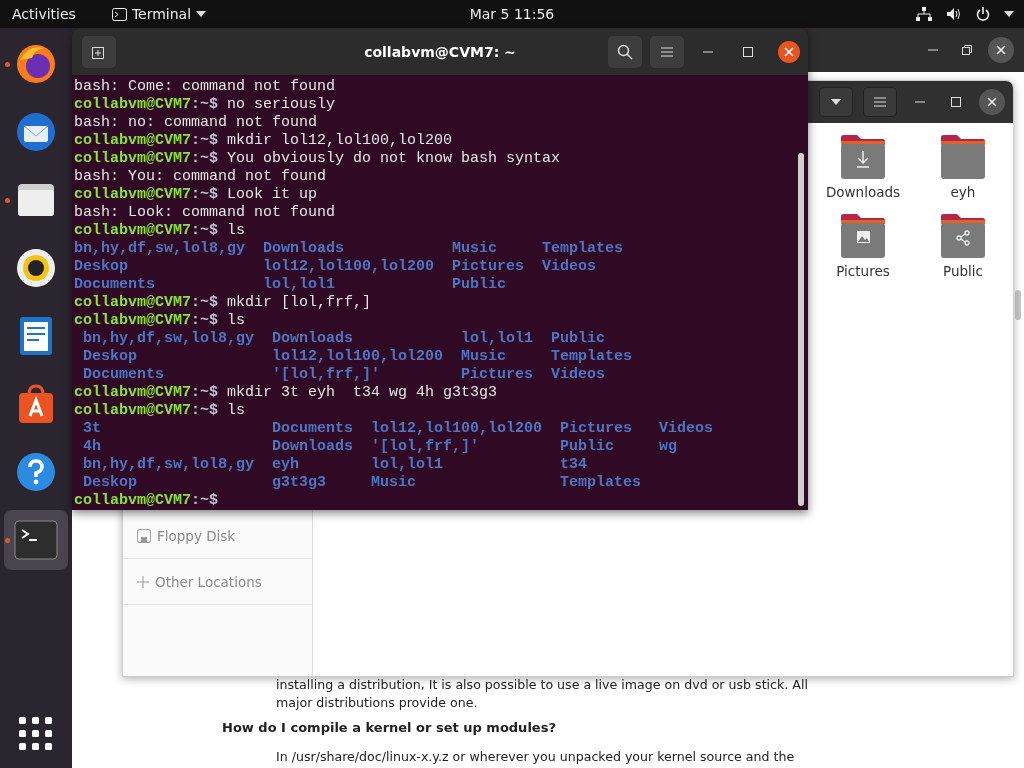  What do you see at coordinates (954, 14) in the screenshot?
I see `volume-icon` at bounding box center [954, 14].